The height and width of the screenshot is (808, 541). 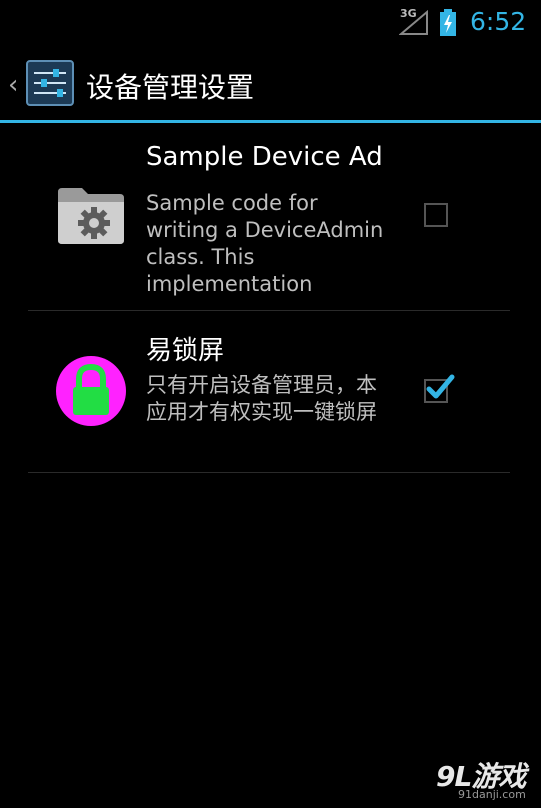 What do you see at coordinates (408, 13) in the screenshot?
I see `network-type-label: 3G` at bounding box center [408, 13].